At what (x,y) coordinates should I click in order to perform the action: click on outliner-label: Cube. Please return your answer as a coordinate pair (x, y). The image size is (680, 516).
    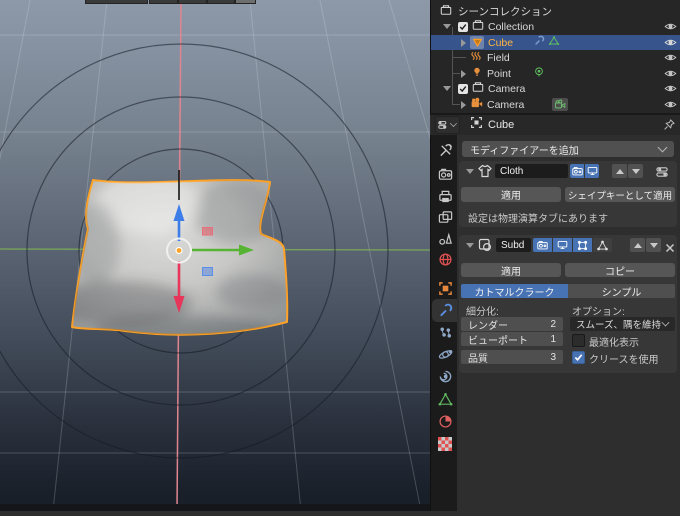
    Looking at the image, I should click on (501, 42).